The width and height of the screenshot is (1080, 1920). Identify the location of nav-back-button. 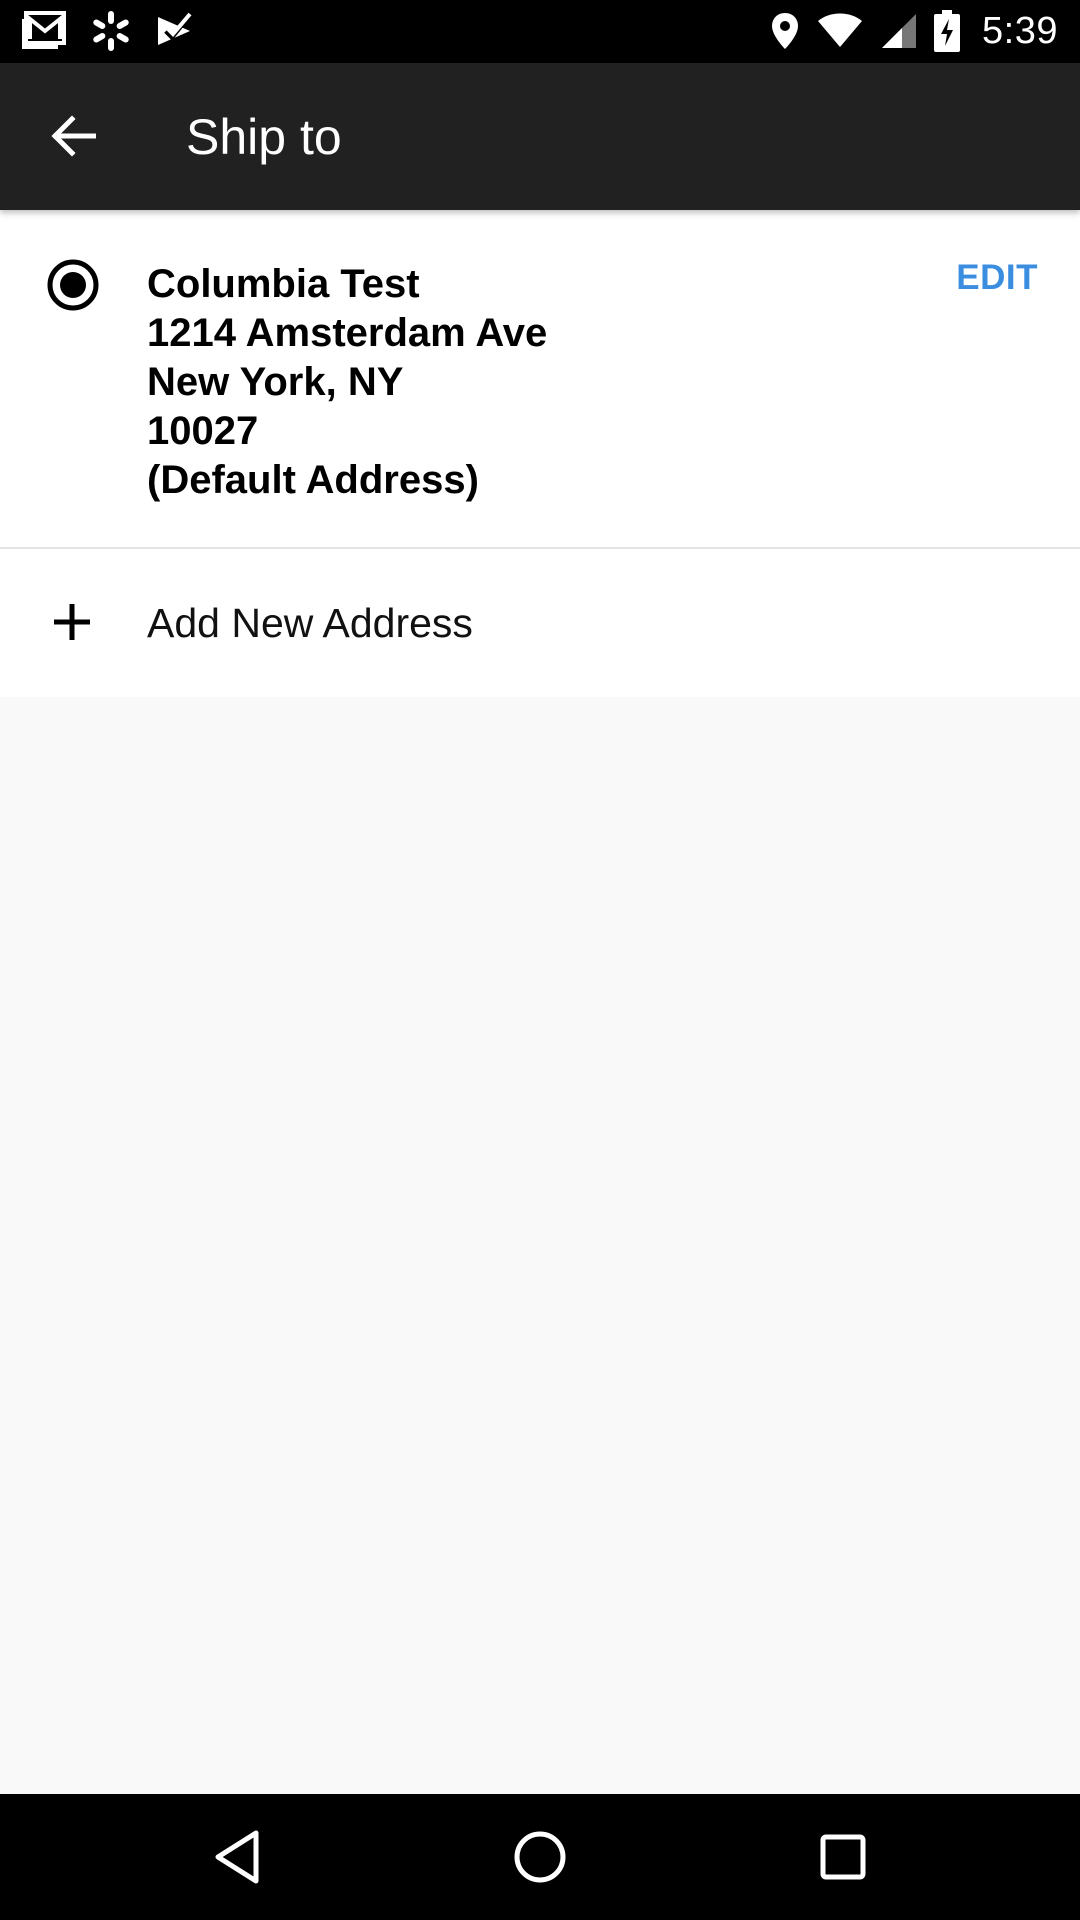
(237, 1857).